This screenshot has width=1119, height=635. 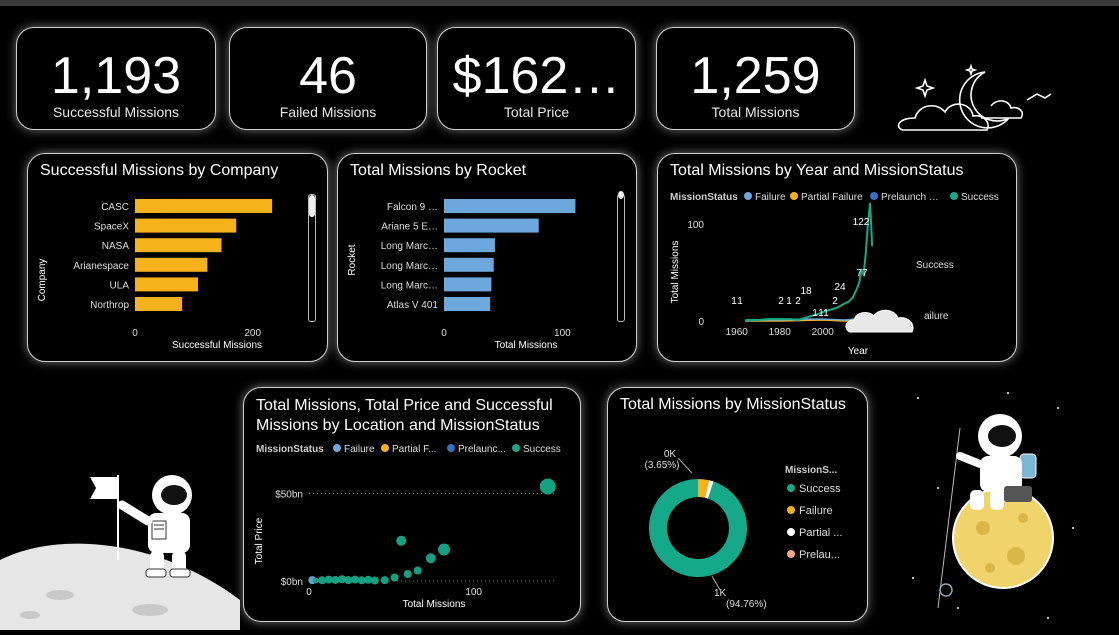 What do you see at coordinates (115, 207) in the screenshot?
I see `y-tick-label: CASC` at bounding box center [115, 207].